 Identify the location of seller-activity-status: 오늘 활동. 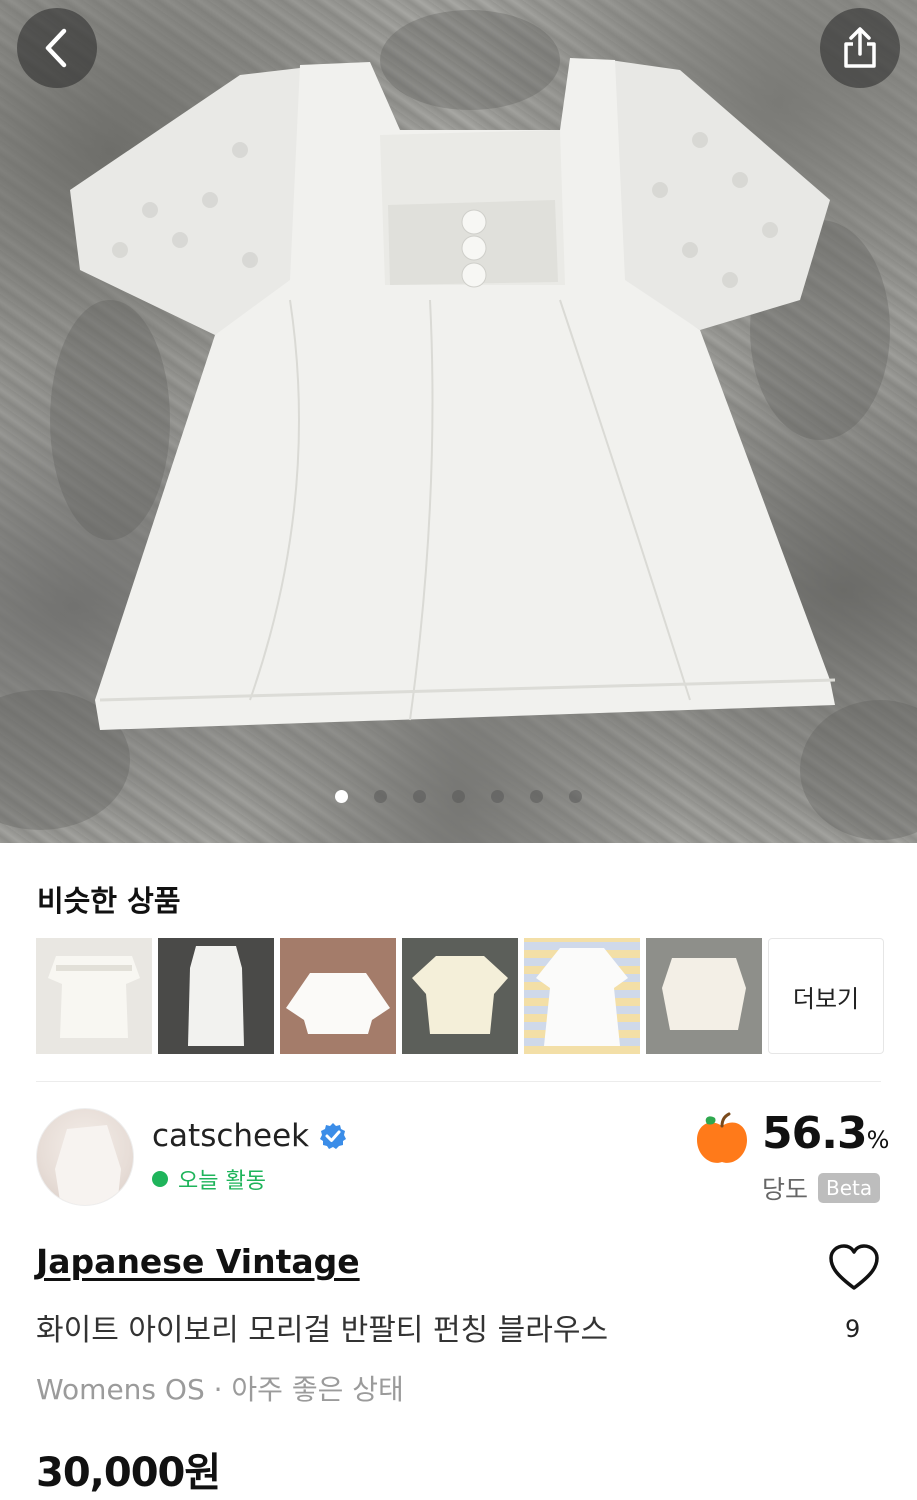
(209, 1179).